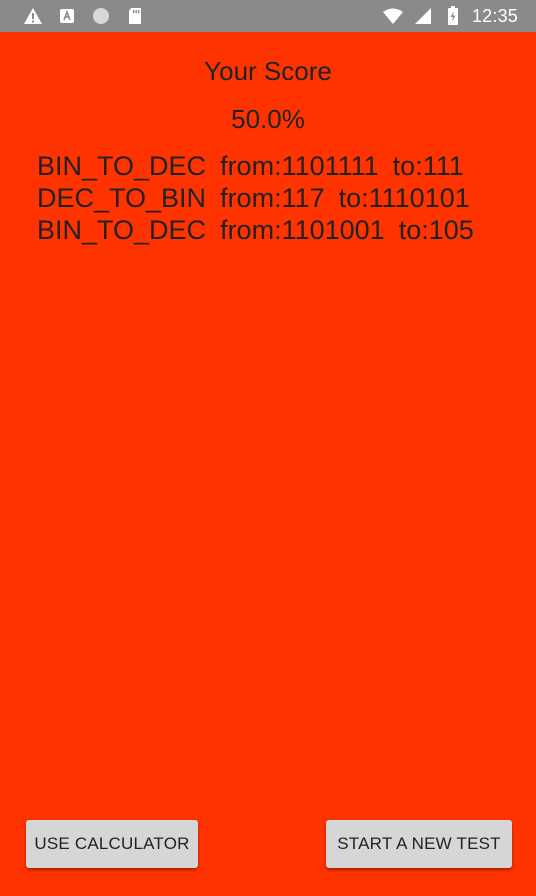 The width and height of the screenshot is (536, 896). I want to click on battery-icon, so click(453, 16).